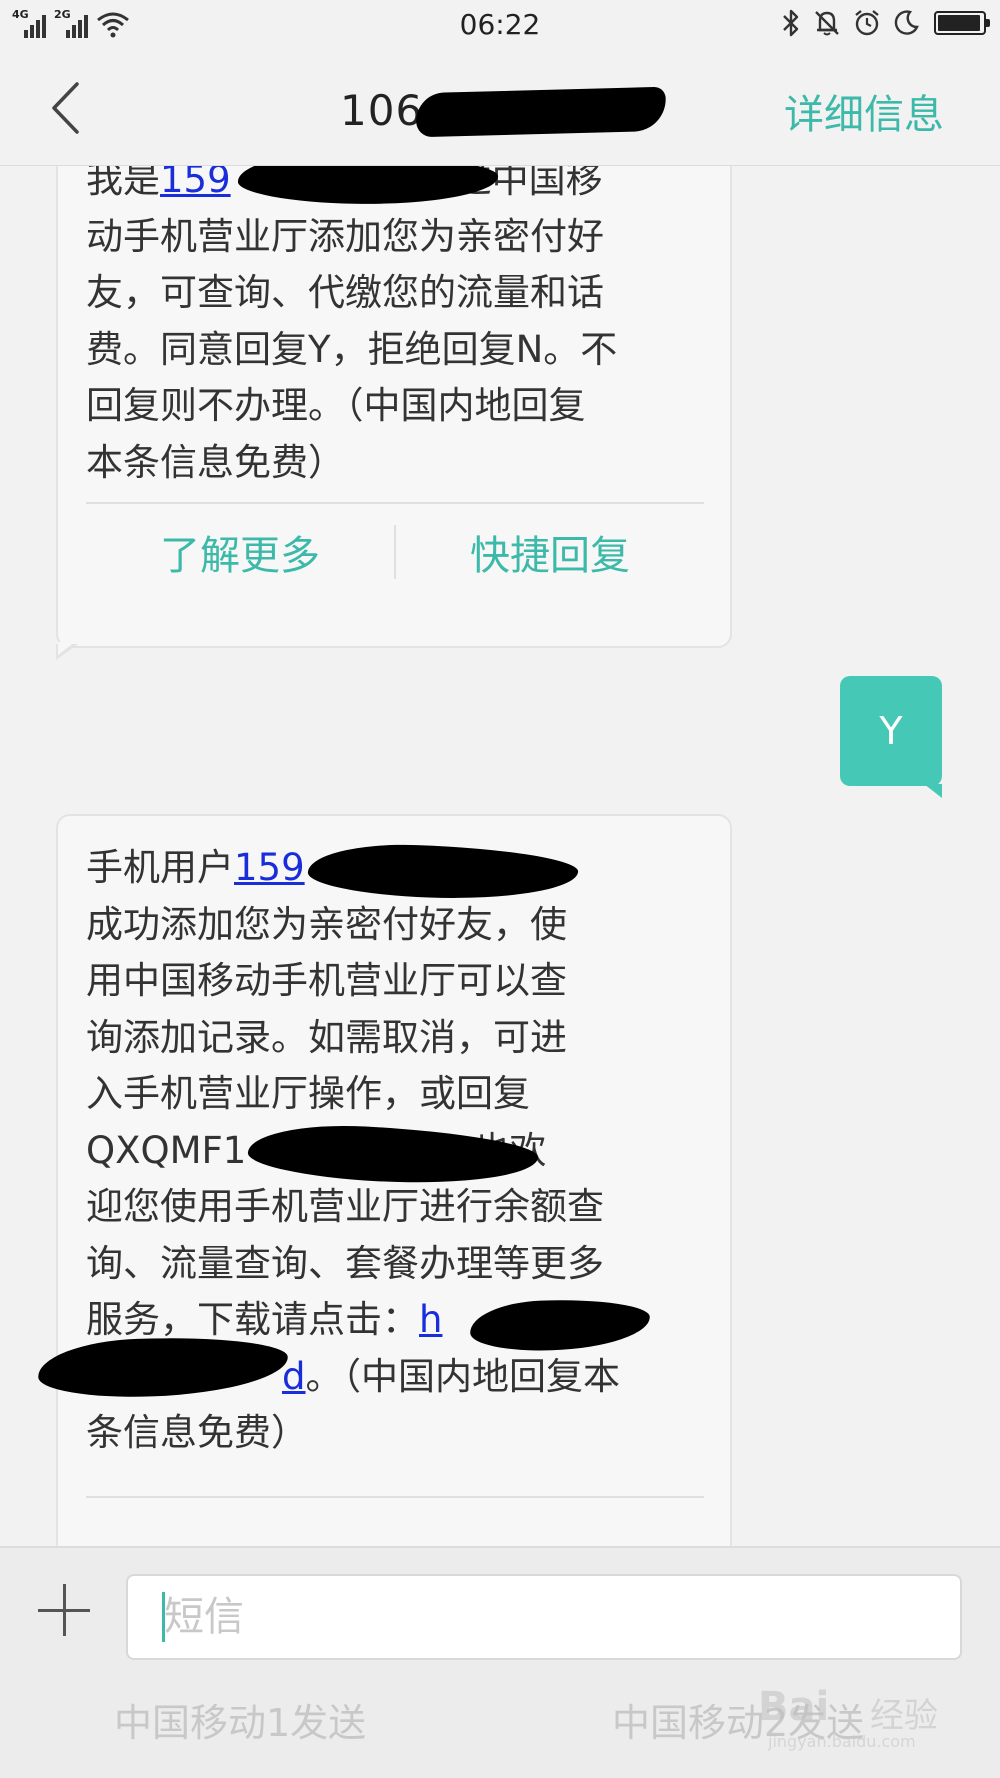 This screenshot has height=1778, width=1000. Describe the element at coordinates (345, 1235) in the screenshot. I see `message-2-body-b: 迎您使用手机营业厅进行余额查 询、流量查询、套餐办理等更多` at that location.